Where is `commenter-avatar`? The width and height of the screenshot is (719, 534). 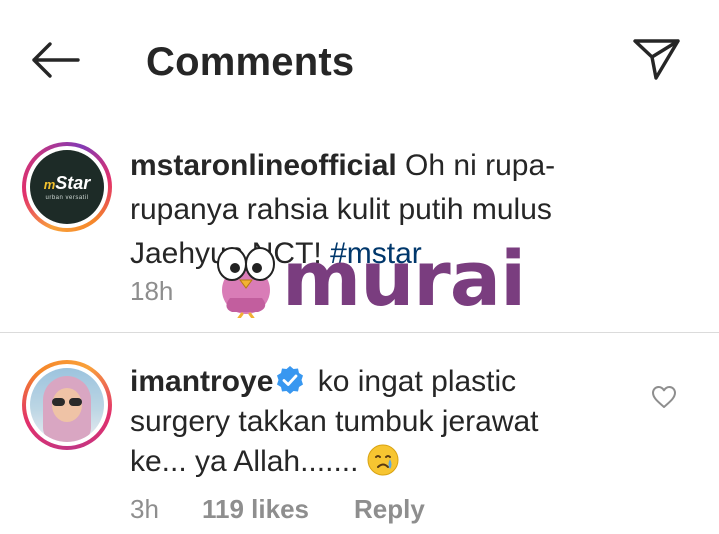 commenter-avatar is located at coordinates (67, 405).